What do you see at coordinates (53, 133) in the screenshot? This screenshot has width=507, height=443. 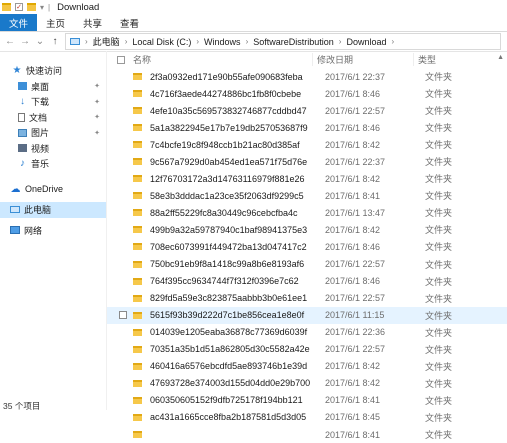 I see `sidebar-item-pictures: 图片 ✦` at bounding box center [53, 133].